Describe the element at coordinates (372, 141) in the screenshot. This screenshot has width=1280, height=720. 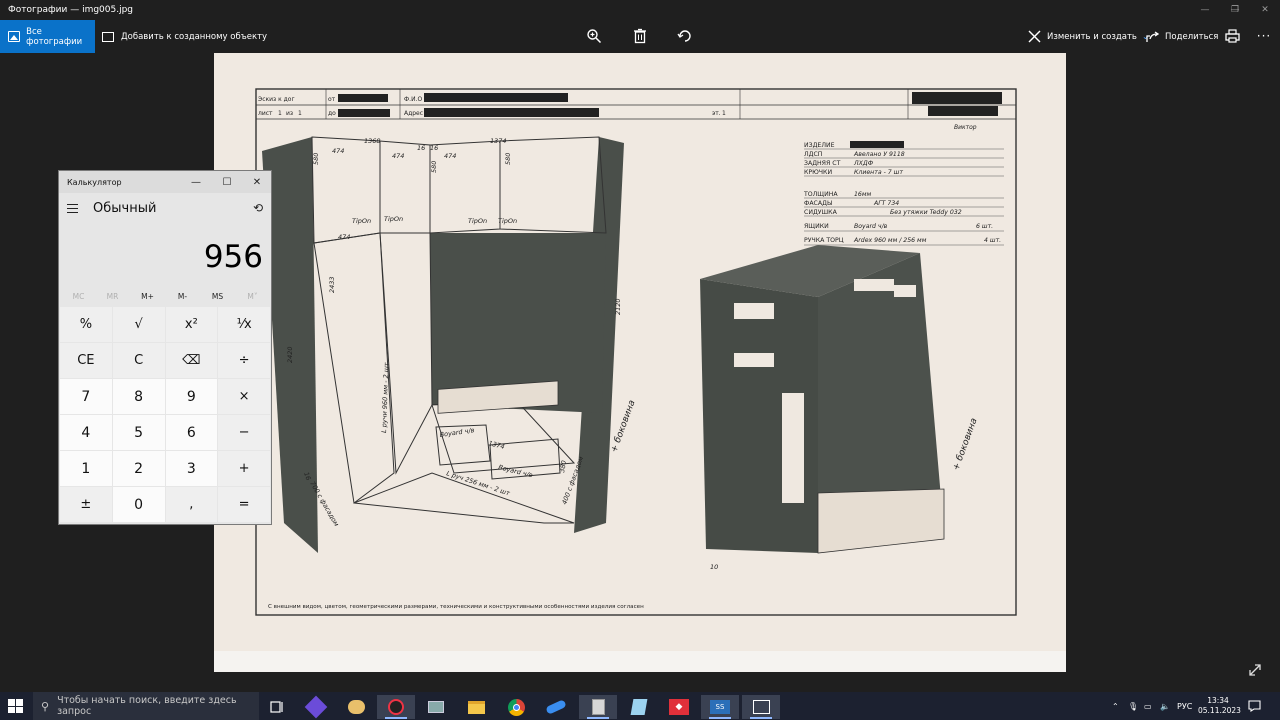
I see `dim-1368: 1368` at that location.